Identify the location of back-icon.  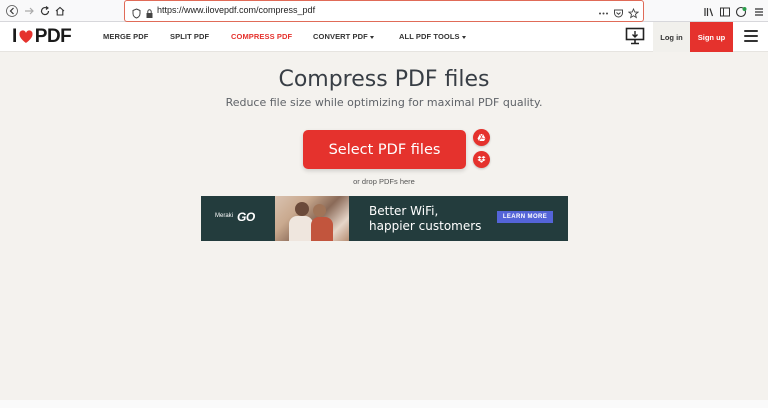
(12, 11).